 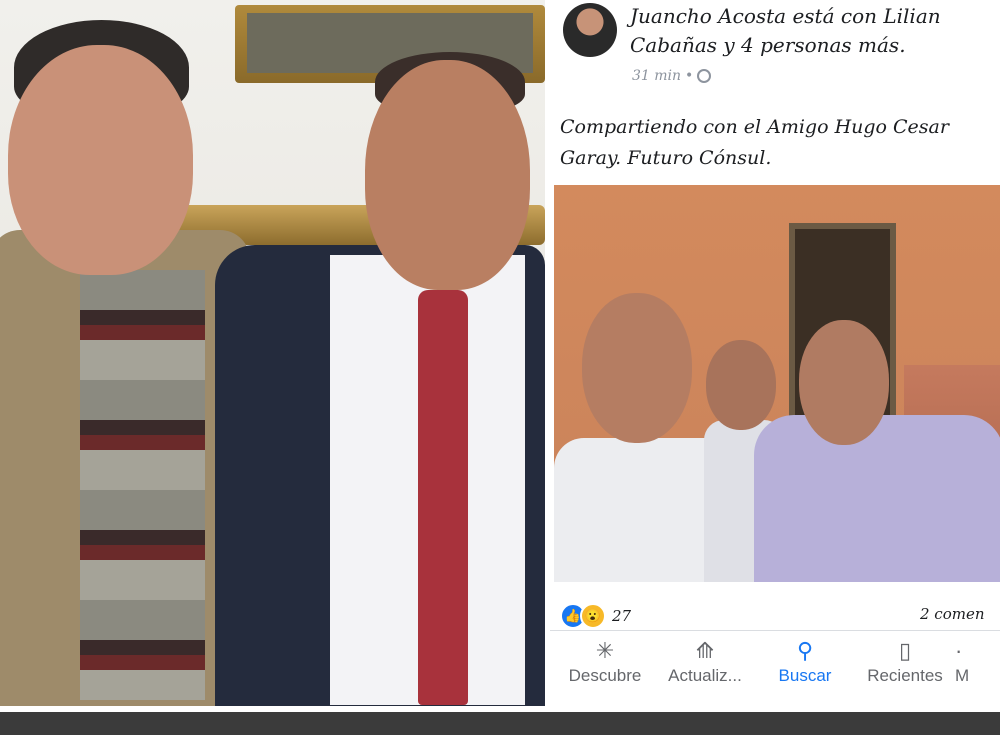 I want to click on bottom-bar, so click(x=500, y=723).